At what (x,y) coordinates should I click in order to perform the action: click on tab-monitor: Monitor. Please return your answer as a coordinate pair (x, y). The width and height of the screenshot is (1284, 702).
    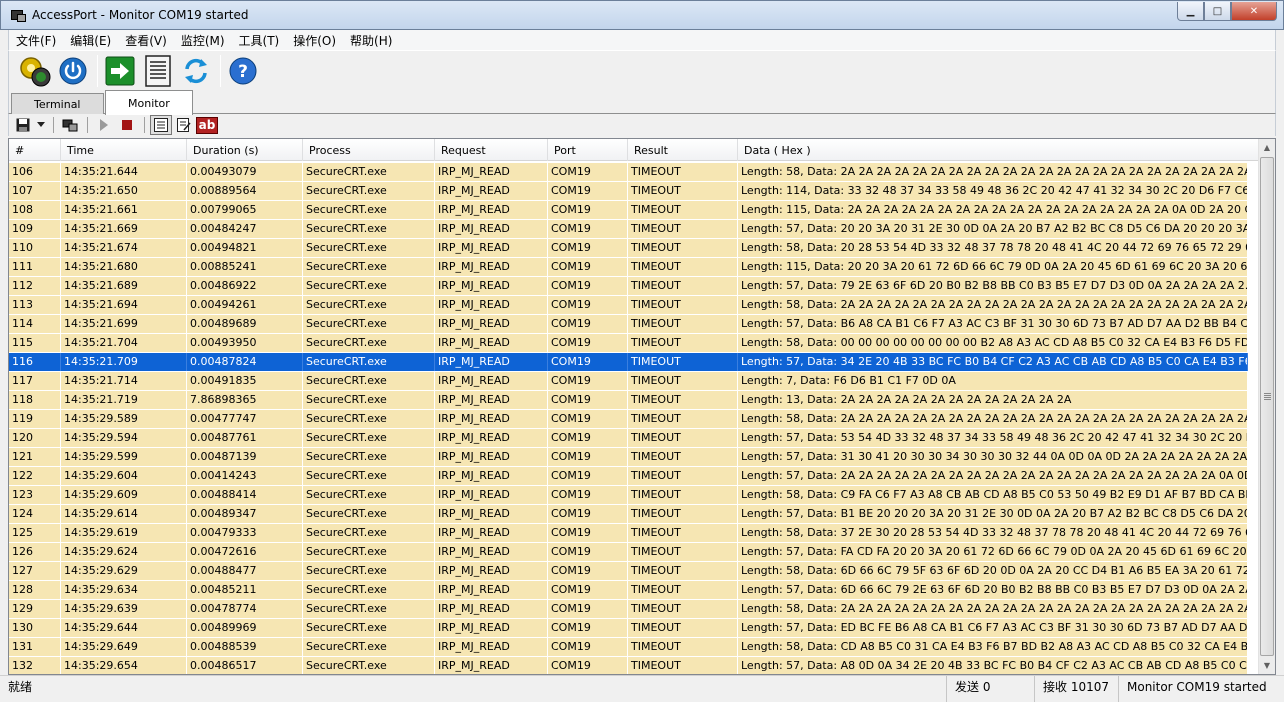
    Looking at the image, I should click on (149, 102).